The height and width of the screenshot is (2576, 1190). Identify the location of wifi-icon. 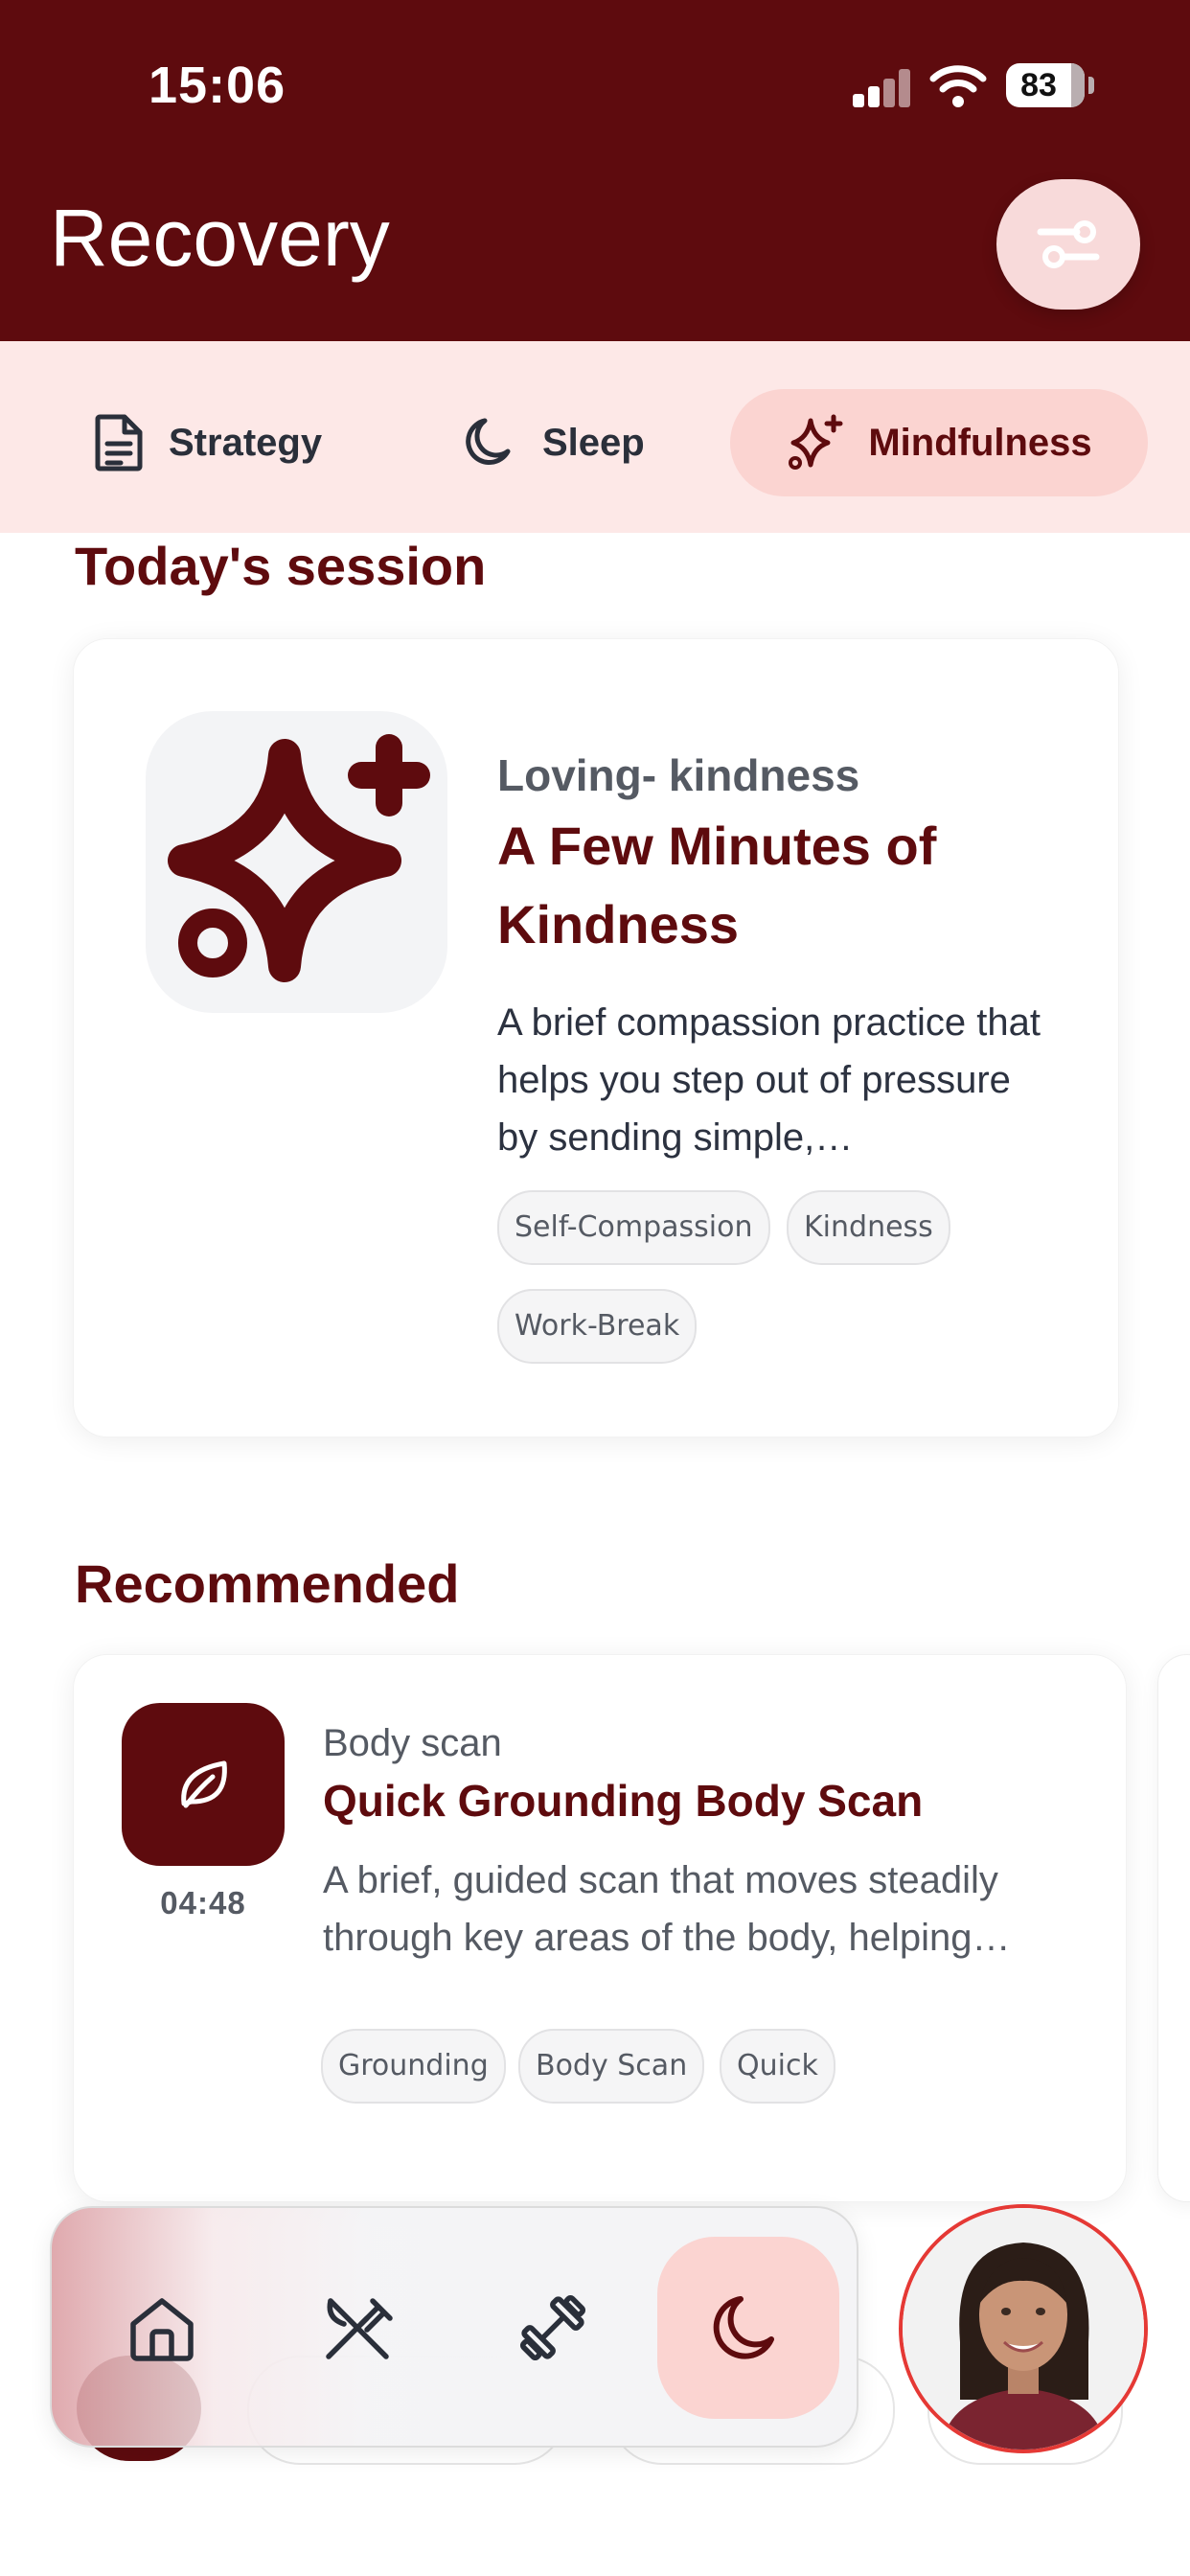
(958, 86).